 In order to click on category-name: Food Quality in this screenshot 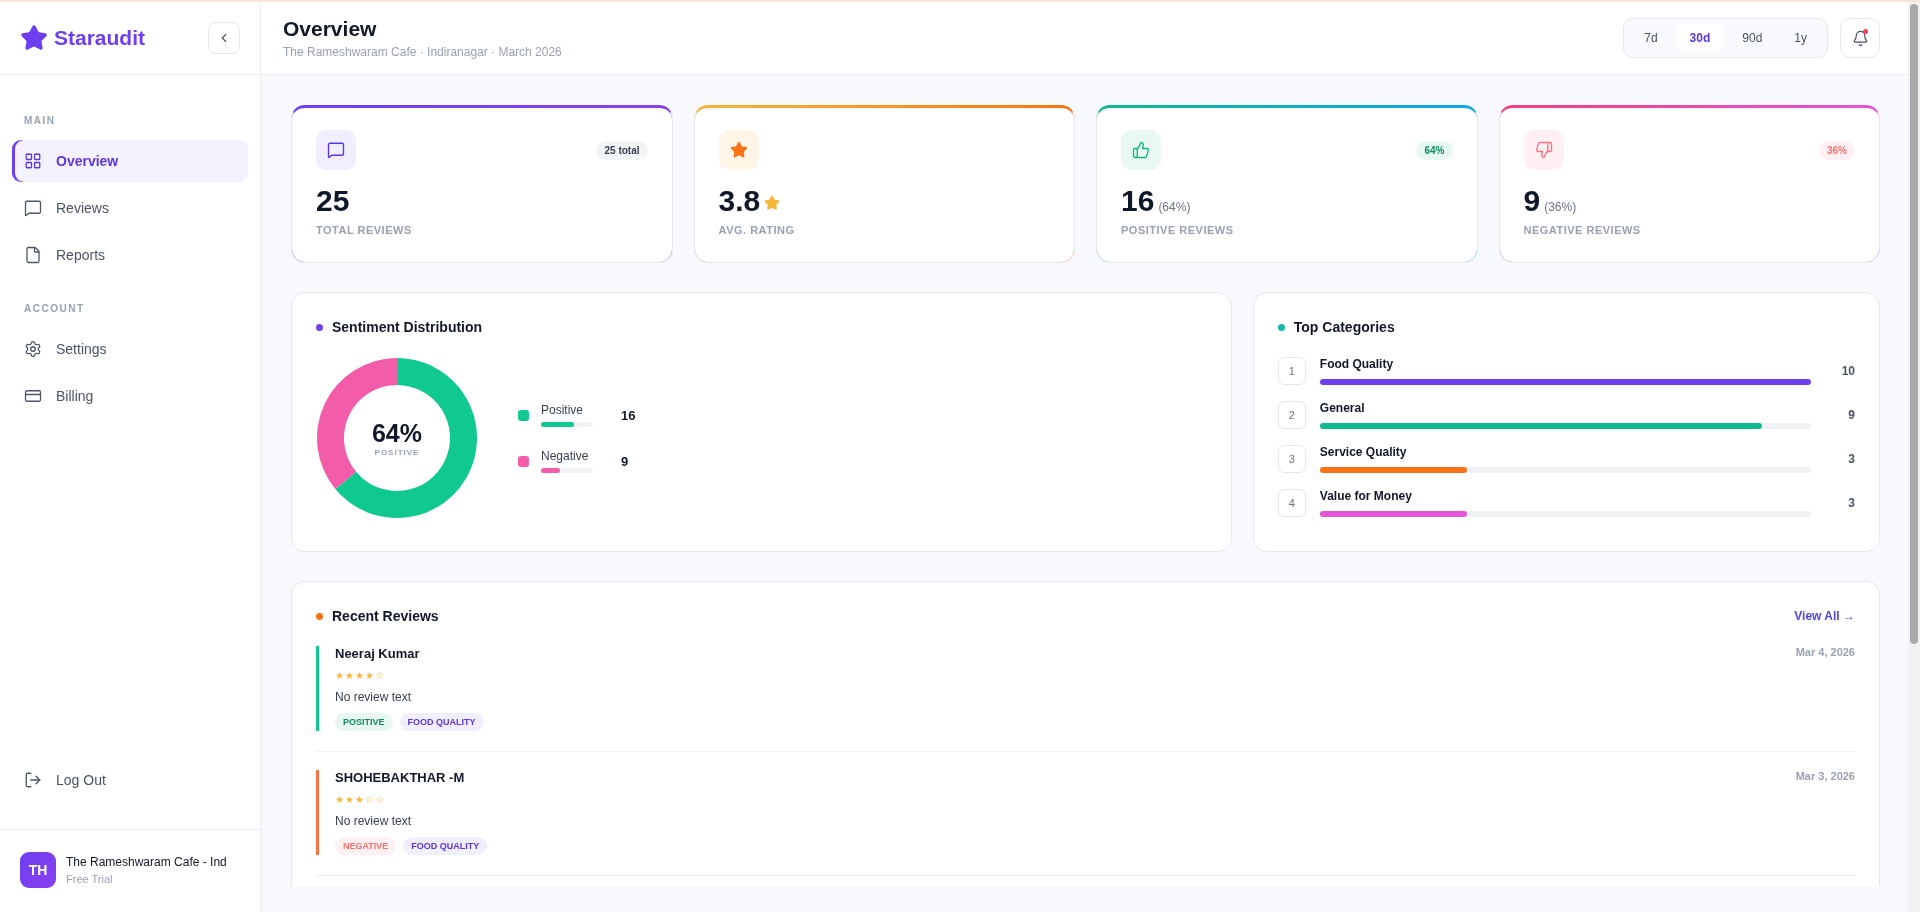, I will do `click(1357, 364)`.